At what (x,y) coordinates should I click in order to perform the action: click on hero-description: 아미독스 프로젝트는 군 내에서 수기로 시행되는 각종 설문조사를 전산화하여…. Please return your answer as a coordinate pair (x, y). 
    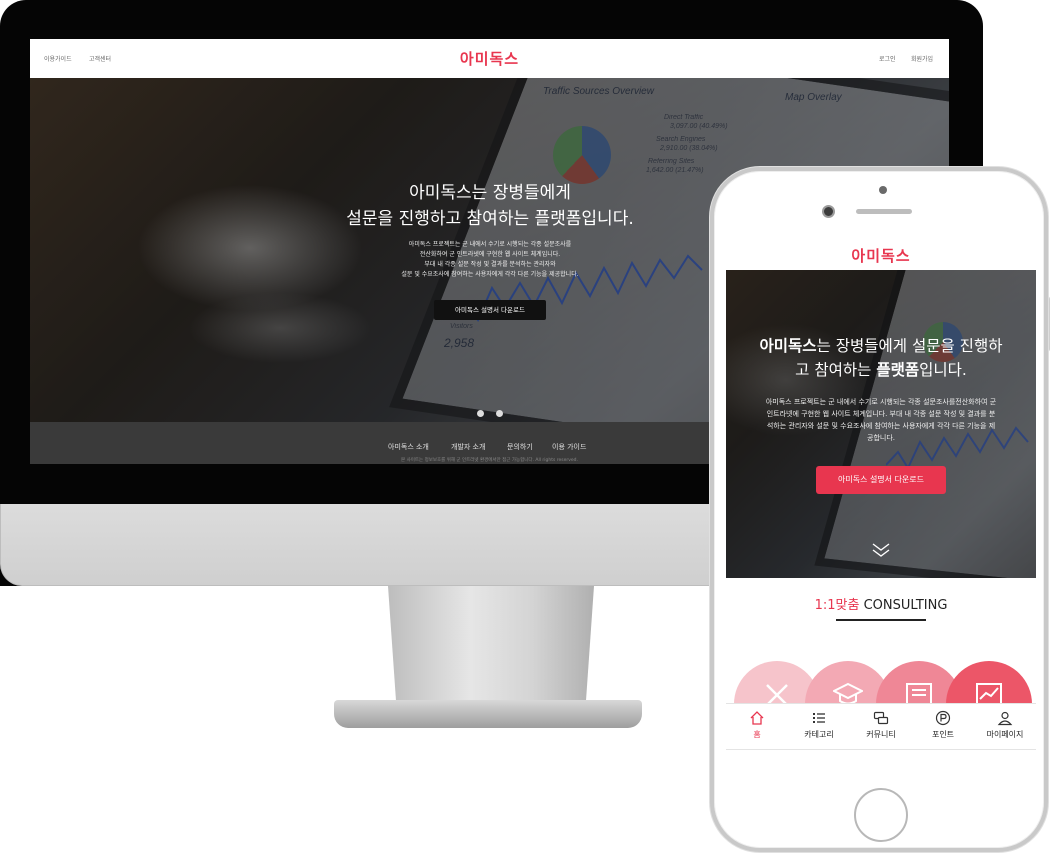
    Looking at the image, I should click on (490, 260).